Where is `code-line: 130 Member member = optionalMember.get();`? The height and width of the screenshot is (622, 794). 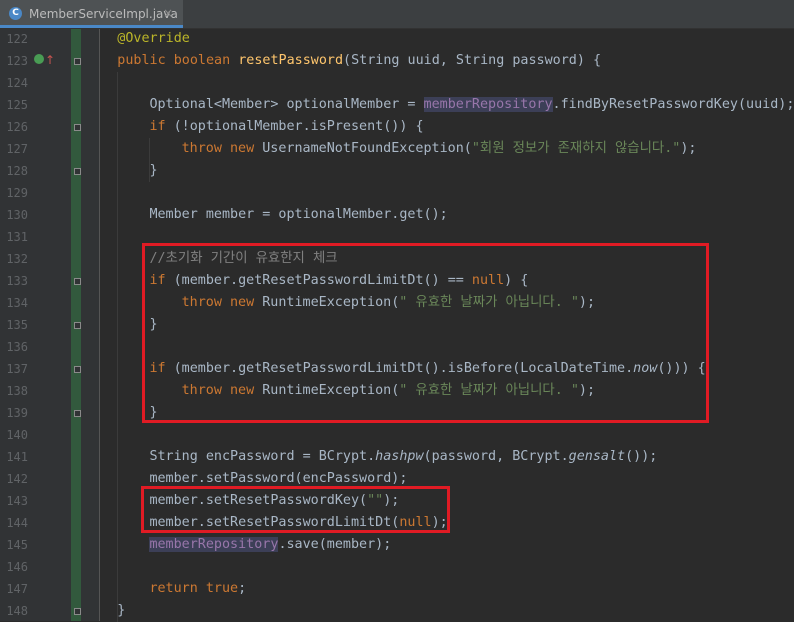
code-line: 130 Member member = optionalMember.get(); is located at coordinates (397, 215).